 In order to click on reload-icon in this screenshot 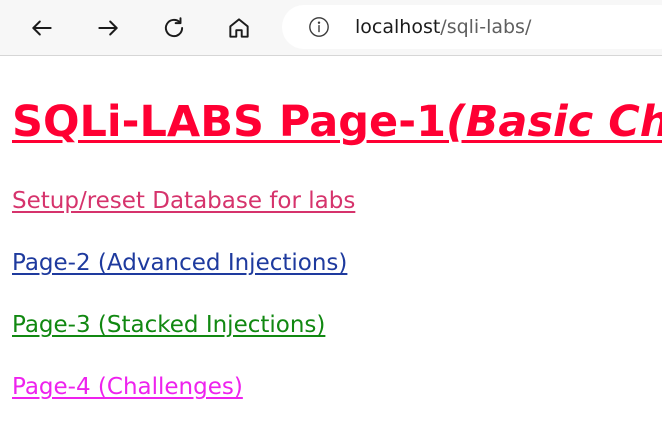, I will do `click(174, 27)`.